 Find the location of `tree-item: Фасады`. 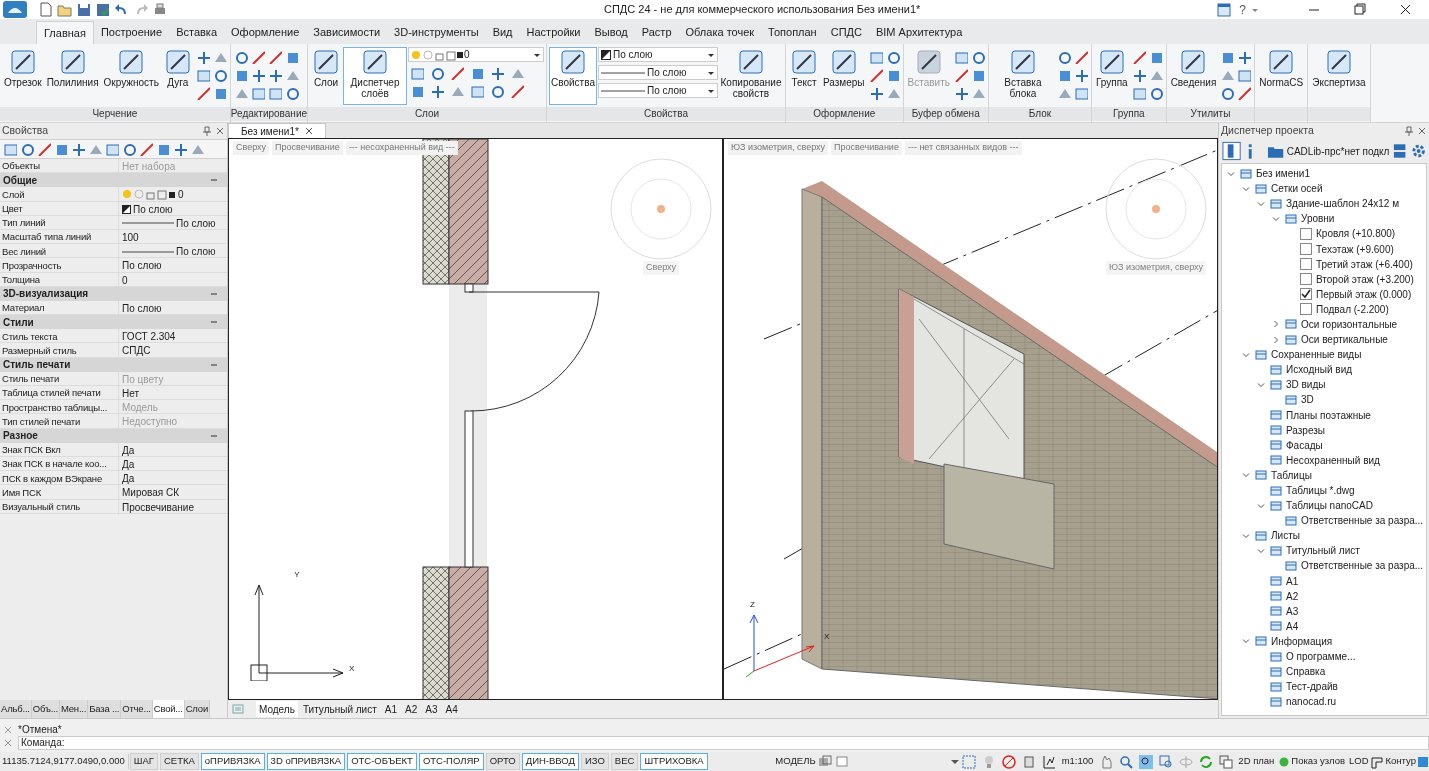

tree-item: Фасады is located at coordinates (1304, 445).